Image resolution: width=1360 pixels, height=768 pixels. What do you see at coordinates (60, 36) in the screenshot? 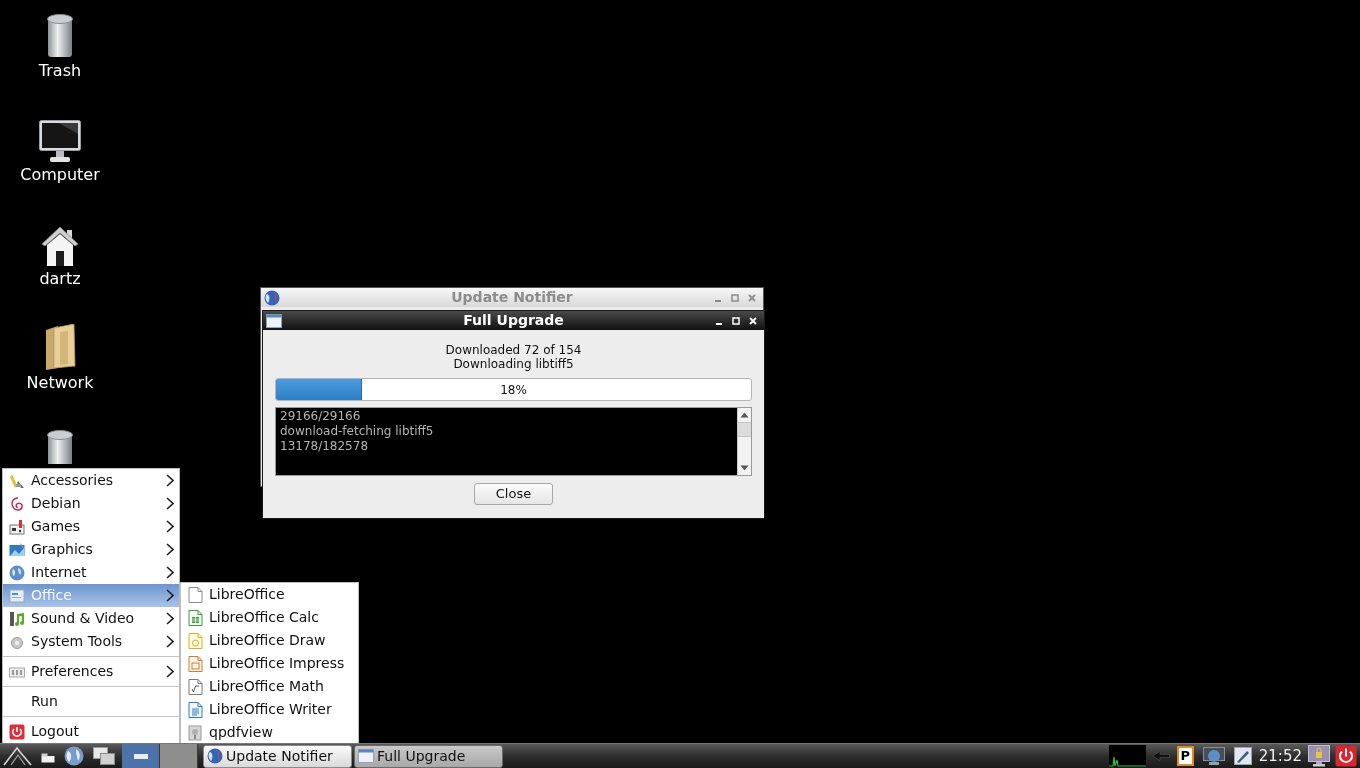
I see `trash-can-icon` at bounding box center [60, 36].